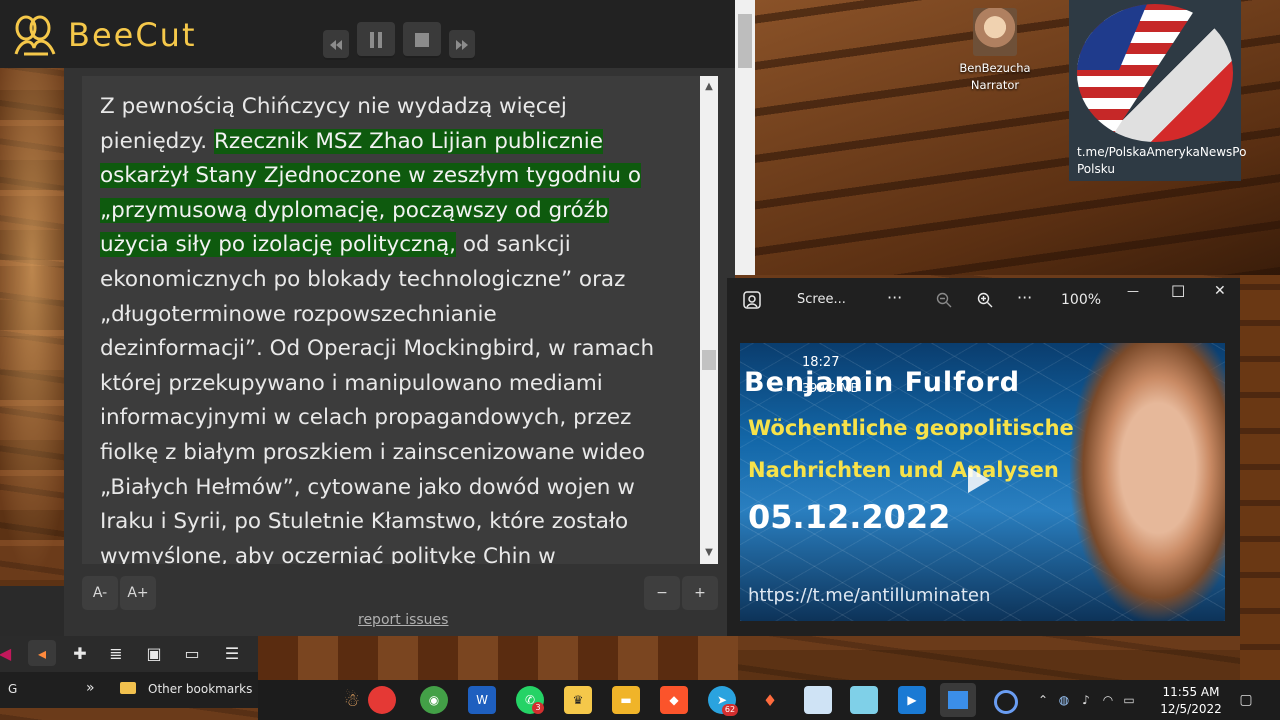  I want to click on zoom-out-button: −, so click(662, 593).